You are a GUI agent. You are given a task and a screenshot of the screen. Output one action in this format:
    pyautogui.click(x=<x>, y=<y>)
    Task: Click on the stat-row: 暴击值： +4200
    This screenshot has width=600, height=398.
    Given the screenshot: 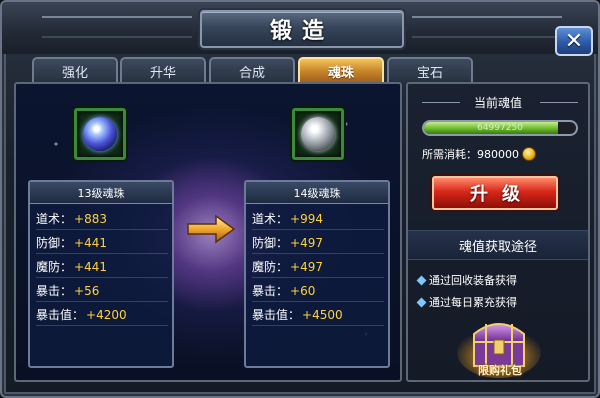 What is the action you would take?
    pyautogui.click(x=102, y=315)
    